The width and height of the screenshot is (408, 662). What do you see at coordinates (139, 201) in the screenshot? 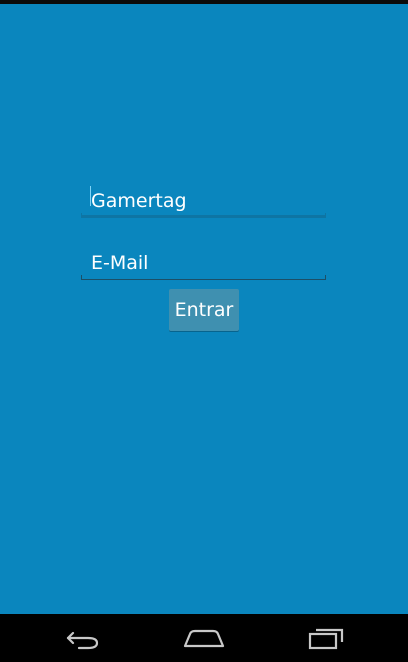
I see `gamertag-placeholder: Gamertag` at bounding box center [139, 201].